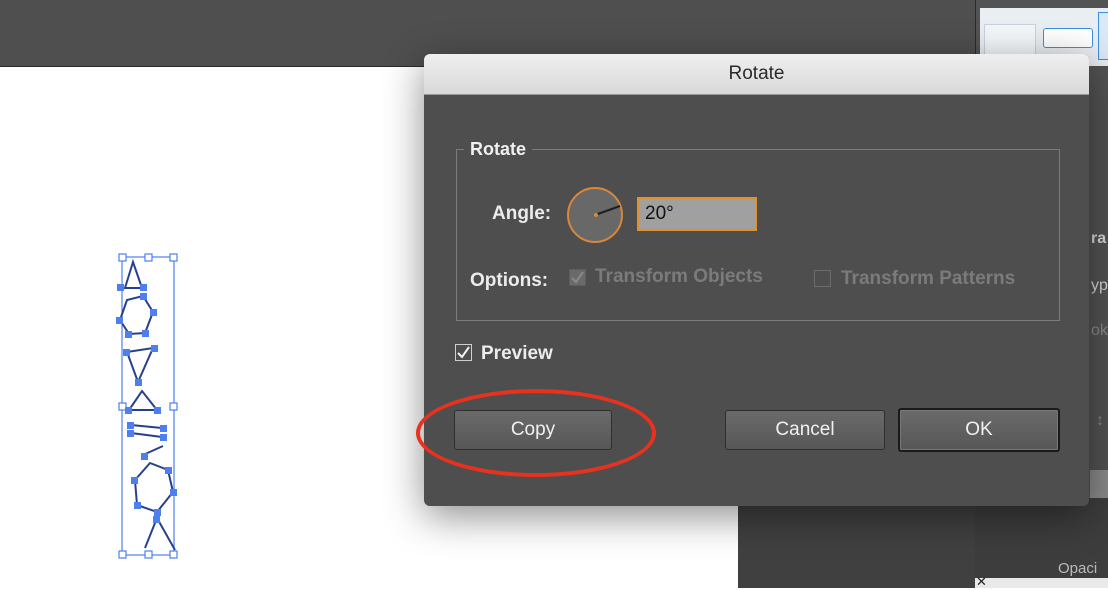 The image size is (1108, 590). I want to click on molecule-paths, so click(147, 404).